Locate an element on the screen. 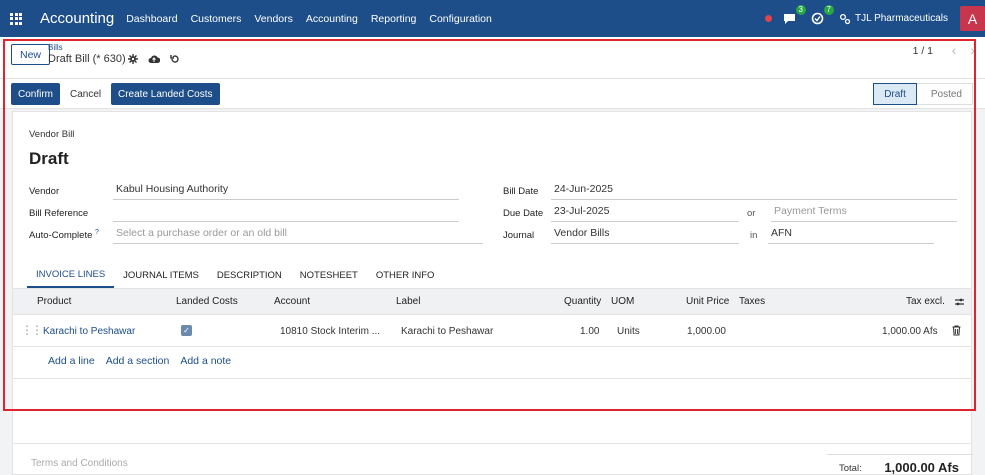  tab-other-info: OTHER INFO is located at coordinates (405, 275).